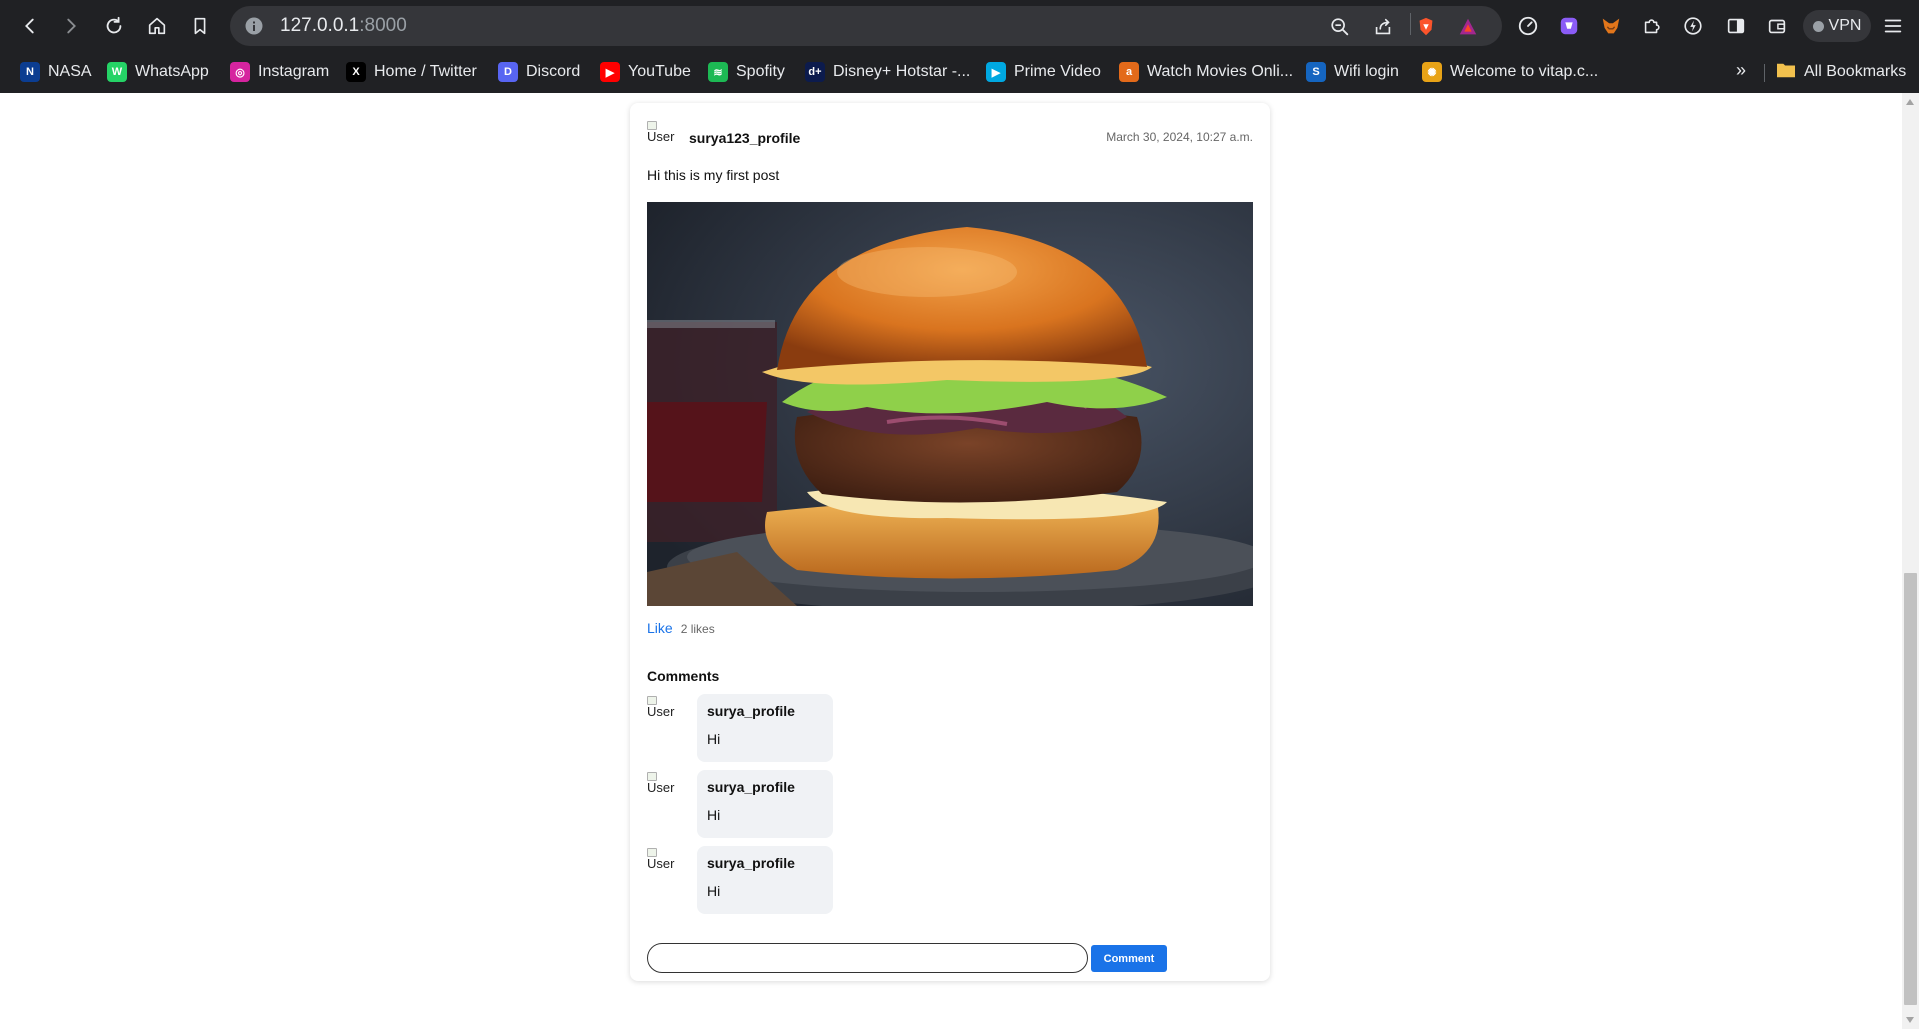  What do you see at coordinates (172, 71) in the screenshot?
I see `bookmark-label: WhatsApp` at bounding box center [172, 71].